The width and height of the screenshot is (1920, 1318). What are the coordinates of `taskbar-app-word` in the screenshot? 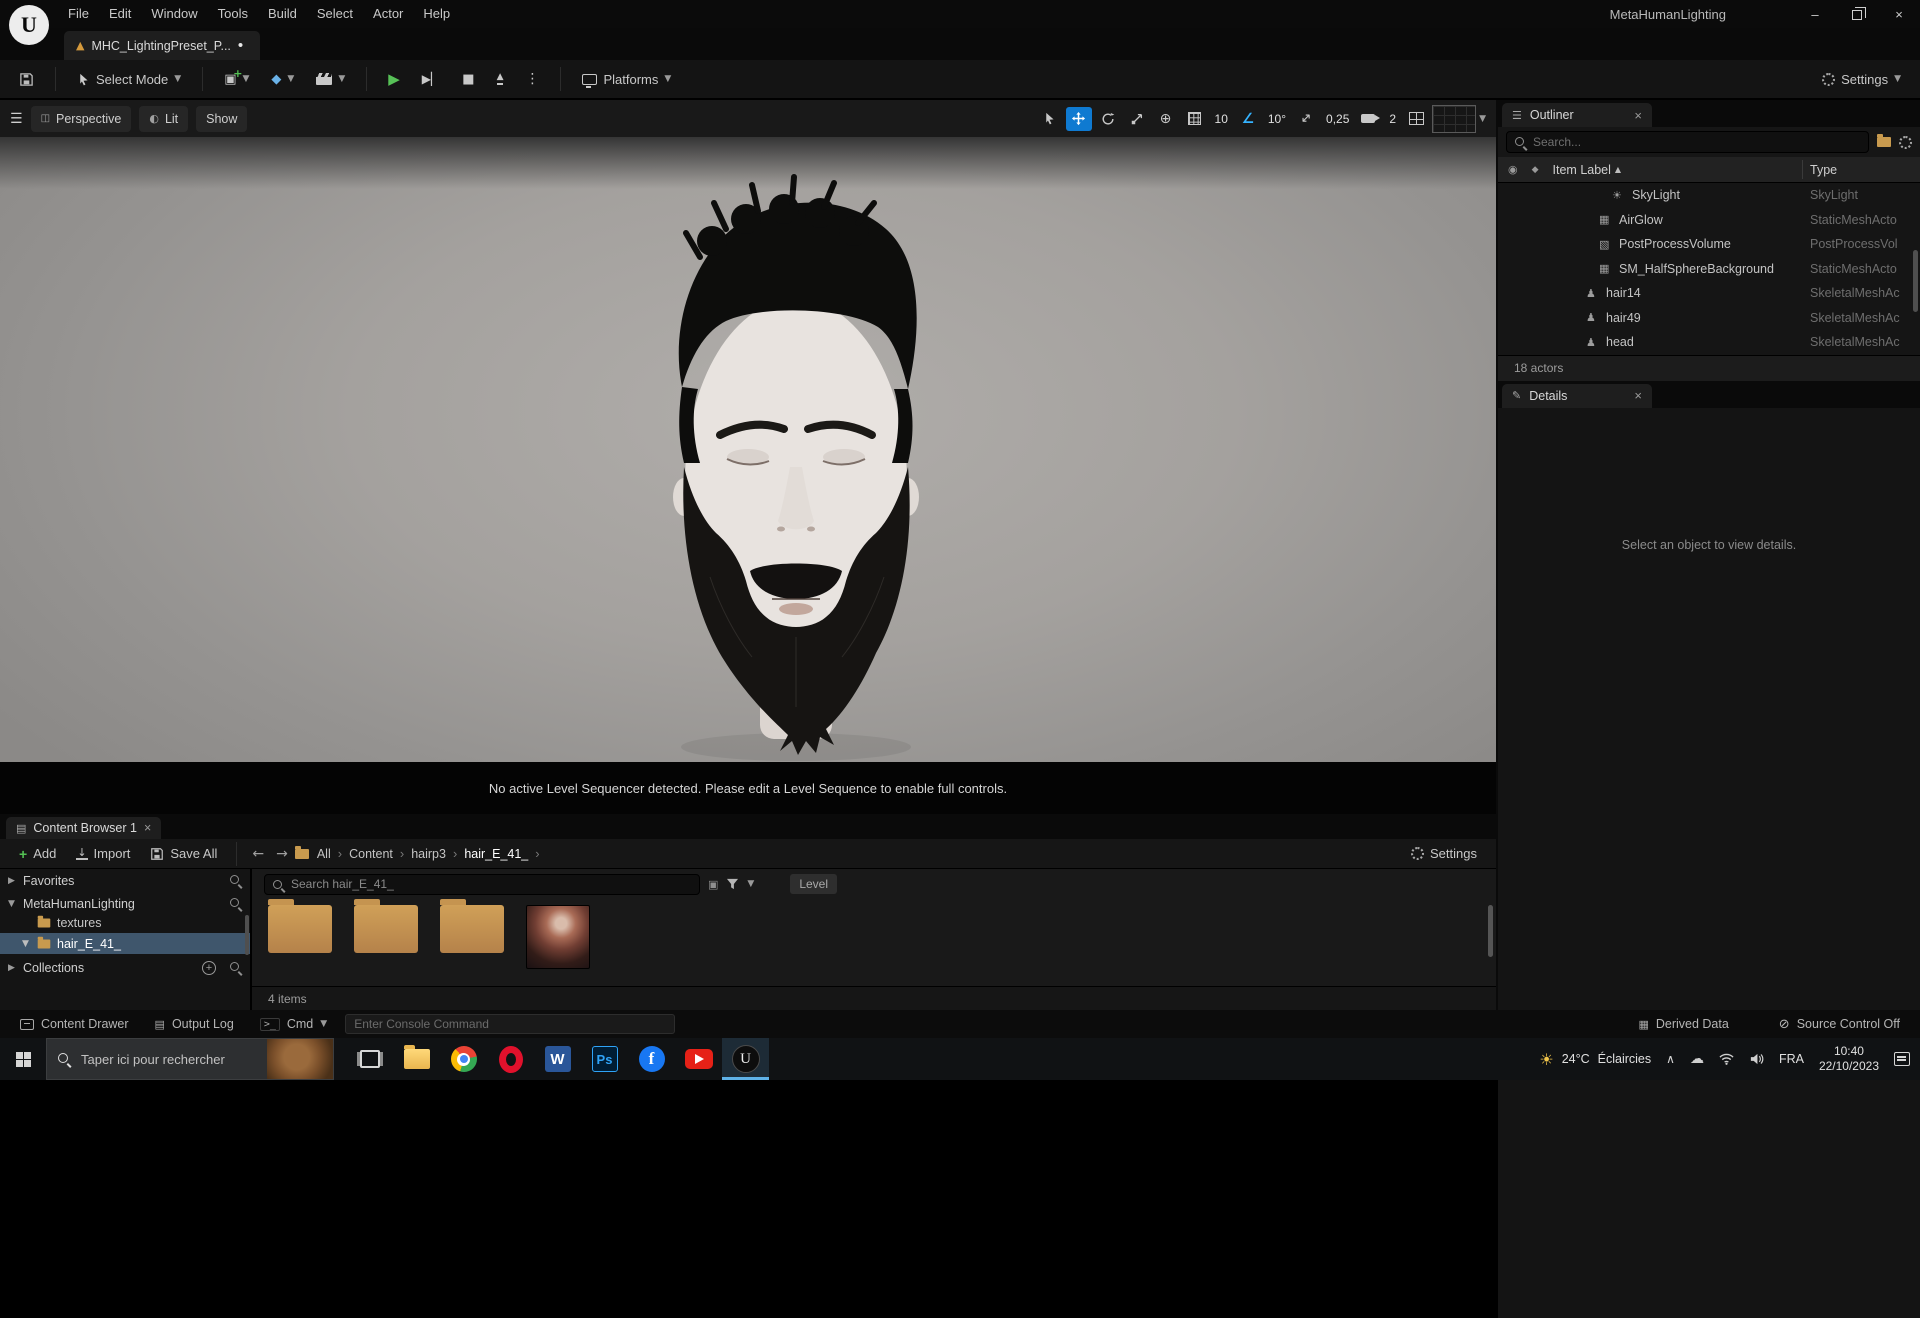 It's located at (557, 1059).